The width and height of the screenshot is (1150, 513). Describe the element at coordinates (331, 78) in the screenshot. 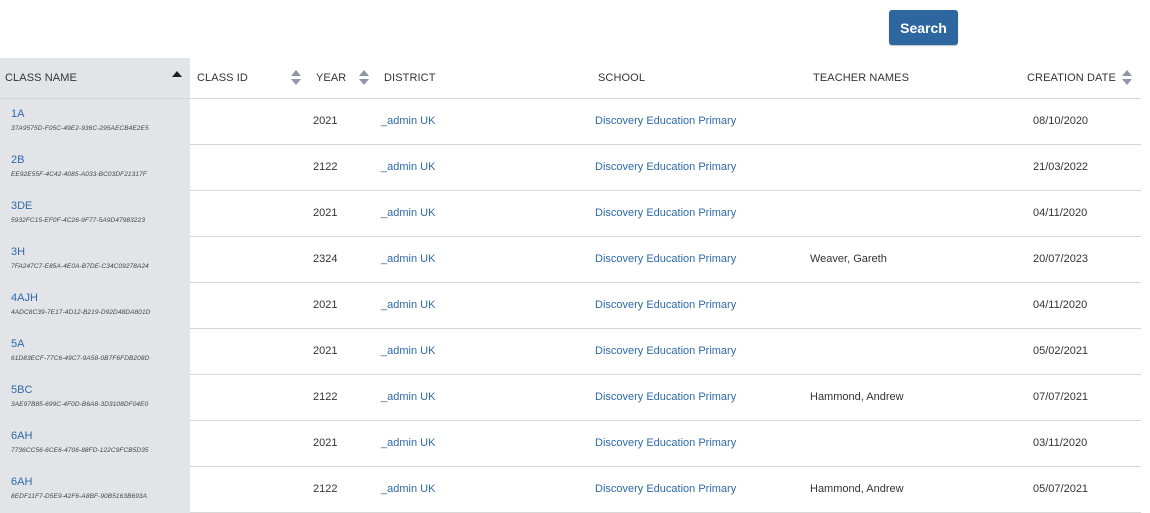

I see `header-year: YEAR` at that location.